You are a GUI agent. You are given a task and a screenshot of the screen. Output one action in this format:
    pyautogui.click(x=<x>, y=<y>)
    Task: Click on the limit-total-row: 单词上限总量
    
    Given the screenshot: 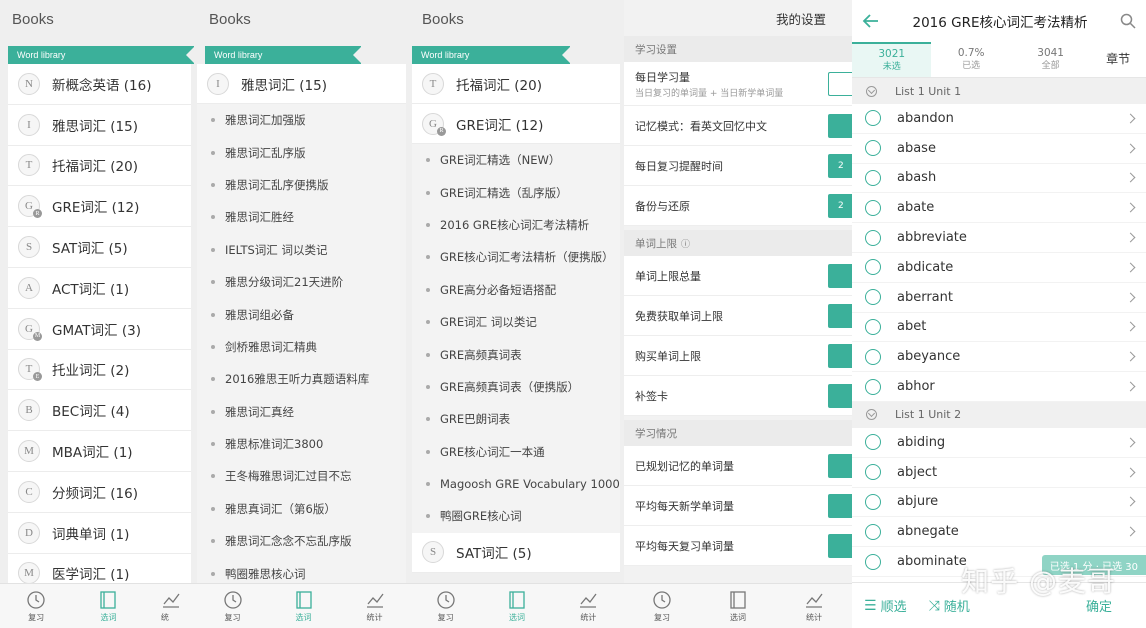 What is the action you would take?
    pyautogui.click(x=738, y=276)
    